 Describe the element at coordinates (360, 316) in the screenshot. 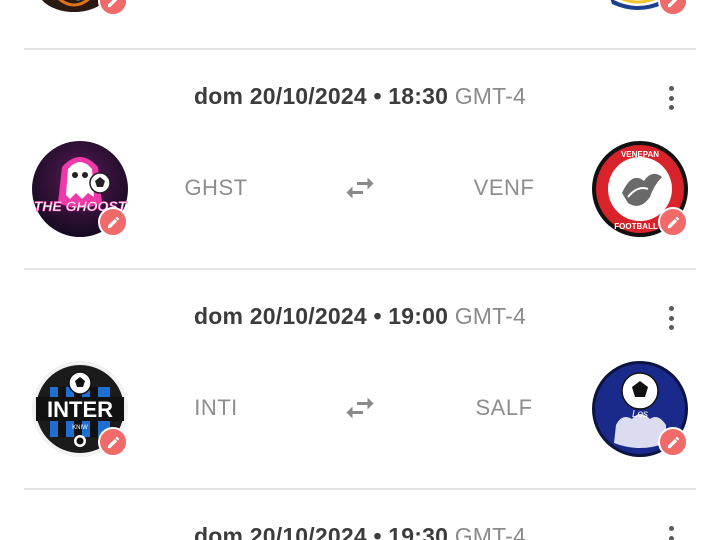

I see `match-datetime: dom 20/10/2024 • 19:00 GMT-4` at that location.